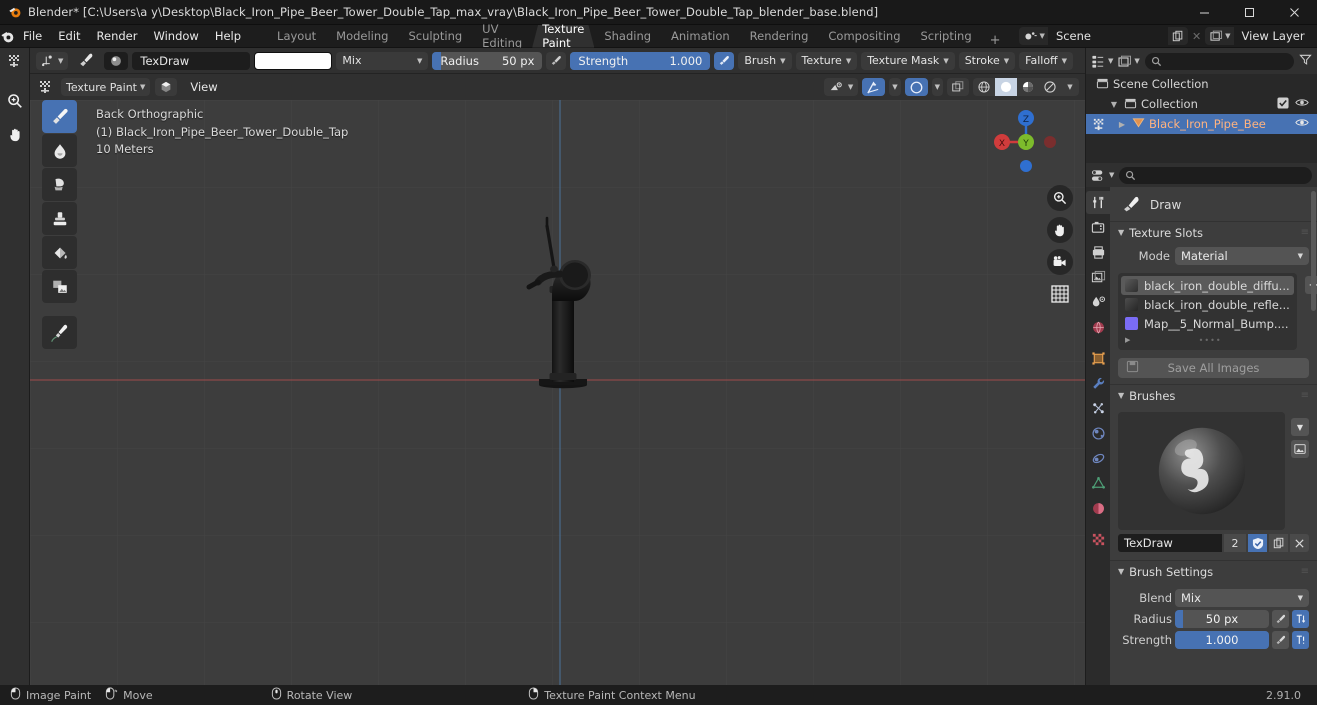  What do you see at coordinates (700, 36) in the screenshot?
I see `tab-animation: Animation` at bounding box center [700, 36].